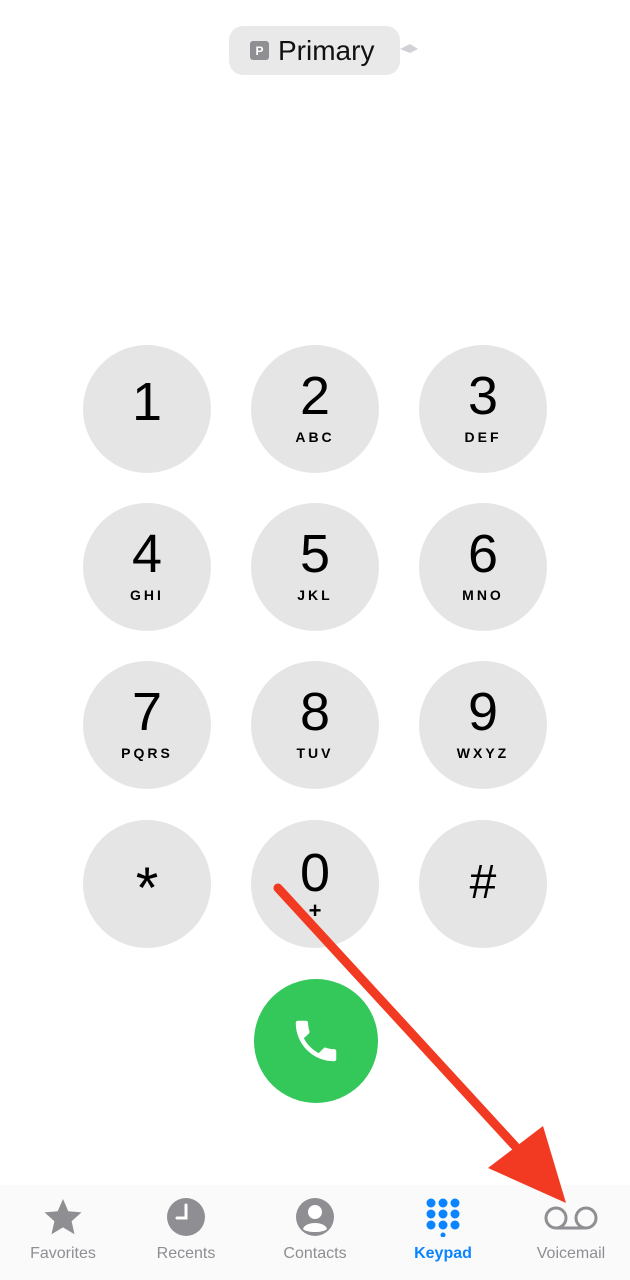  What do you see at coordinates (315, 712) in the screenshot?
I see `key-digit: 8` at bounding box center [315, 712].